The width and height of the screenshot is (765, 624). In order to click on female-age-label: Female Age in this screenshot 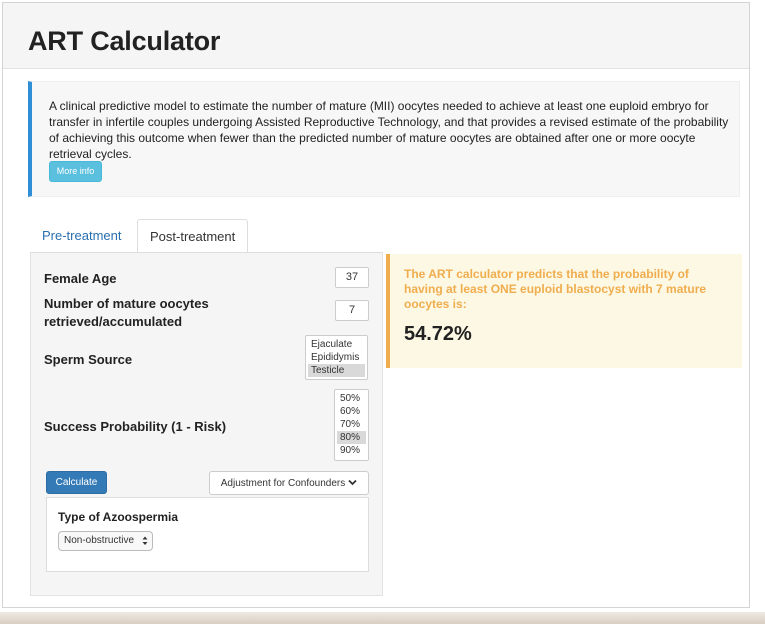, I will do `click(80, 279)`.